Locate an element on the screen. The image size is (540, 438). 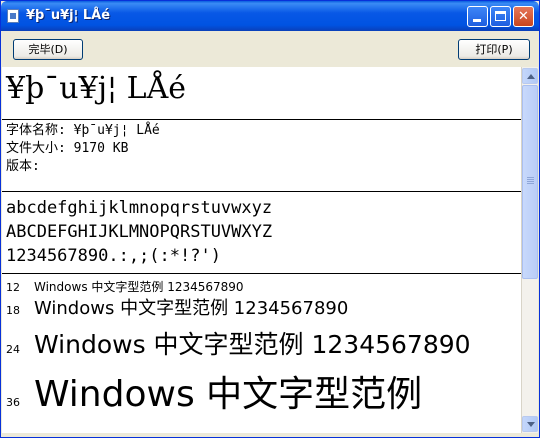
size-label: 12 is located at coordinates (13, 287).